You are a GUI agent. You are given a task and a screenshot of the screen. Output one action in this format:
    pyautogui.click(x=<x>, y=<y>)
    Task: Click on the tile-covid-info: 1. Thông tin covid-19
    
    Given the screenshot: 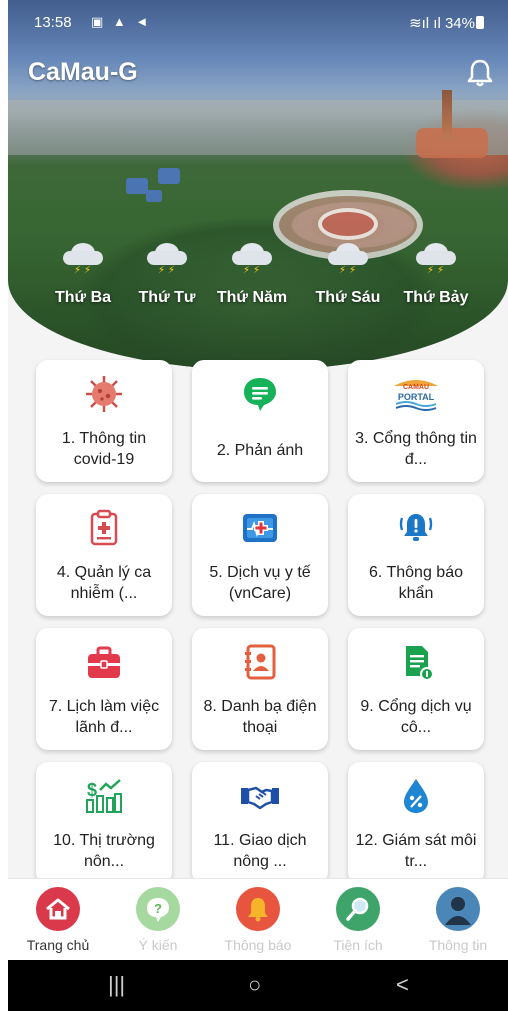 What is the action you would take?
    pyautogui.click(x=104, y=421)
    